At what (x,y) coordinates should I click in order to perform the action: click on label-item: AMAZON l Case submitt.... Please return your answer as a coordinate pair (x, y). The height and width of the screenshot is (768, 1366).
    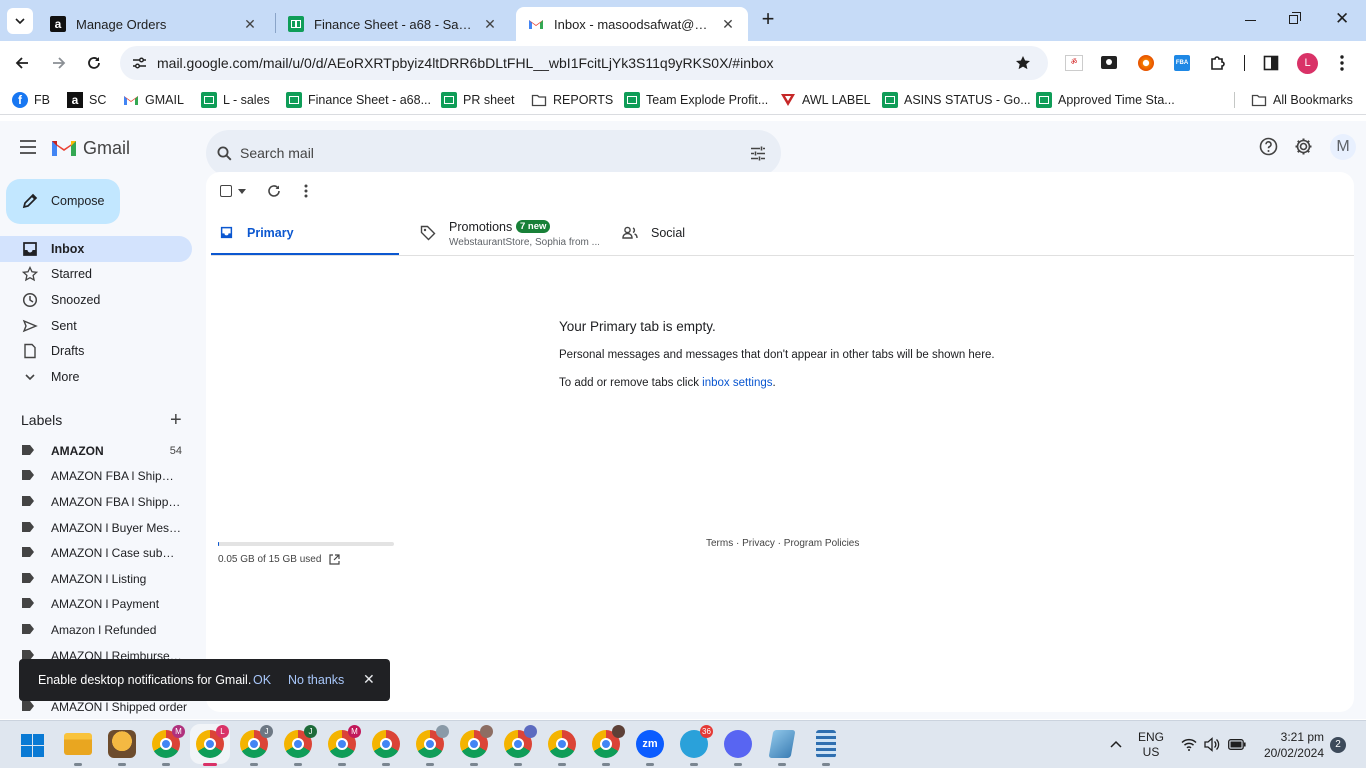
    Looking at the image, I should click on (96, 553).